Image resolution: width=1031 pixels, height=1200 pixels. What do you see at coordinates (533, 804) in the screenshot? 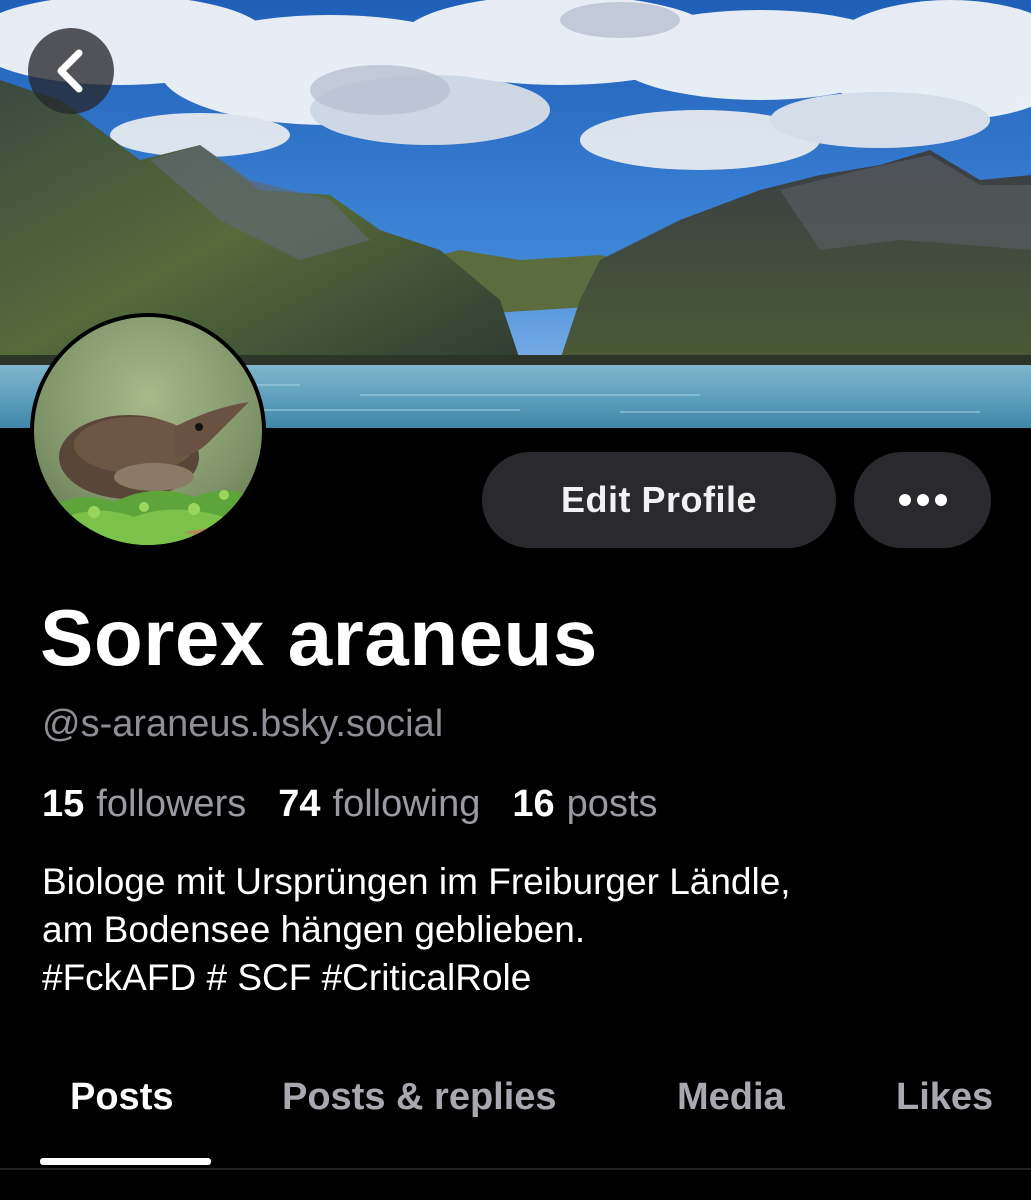
I see `posts-count: 16` at bounding box center [533, 804].